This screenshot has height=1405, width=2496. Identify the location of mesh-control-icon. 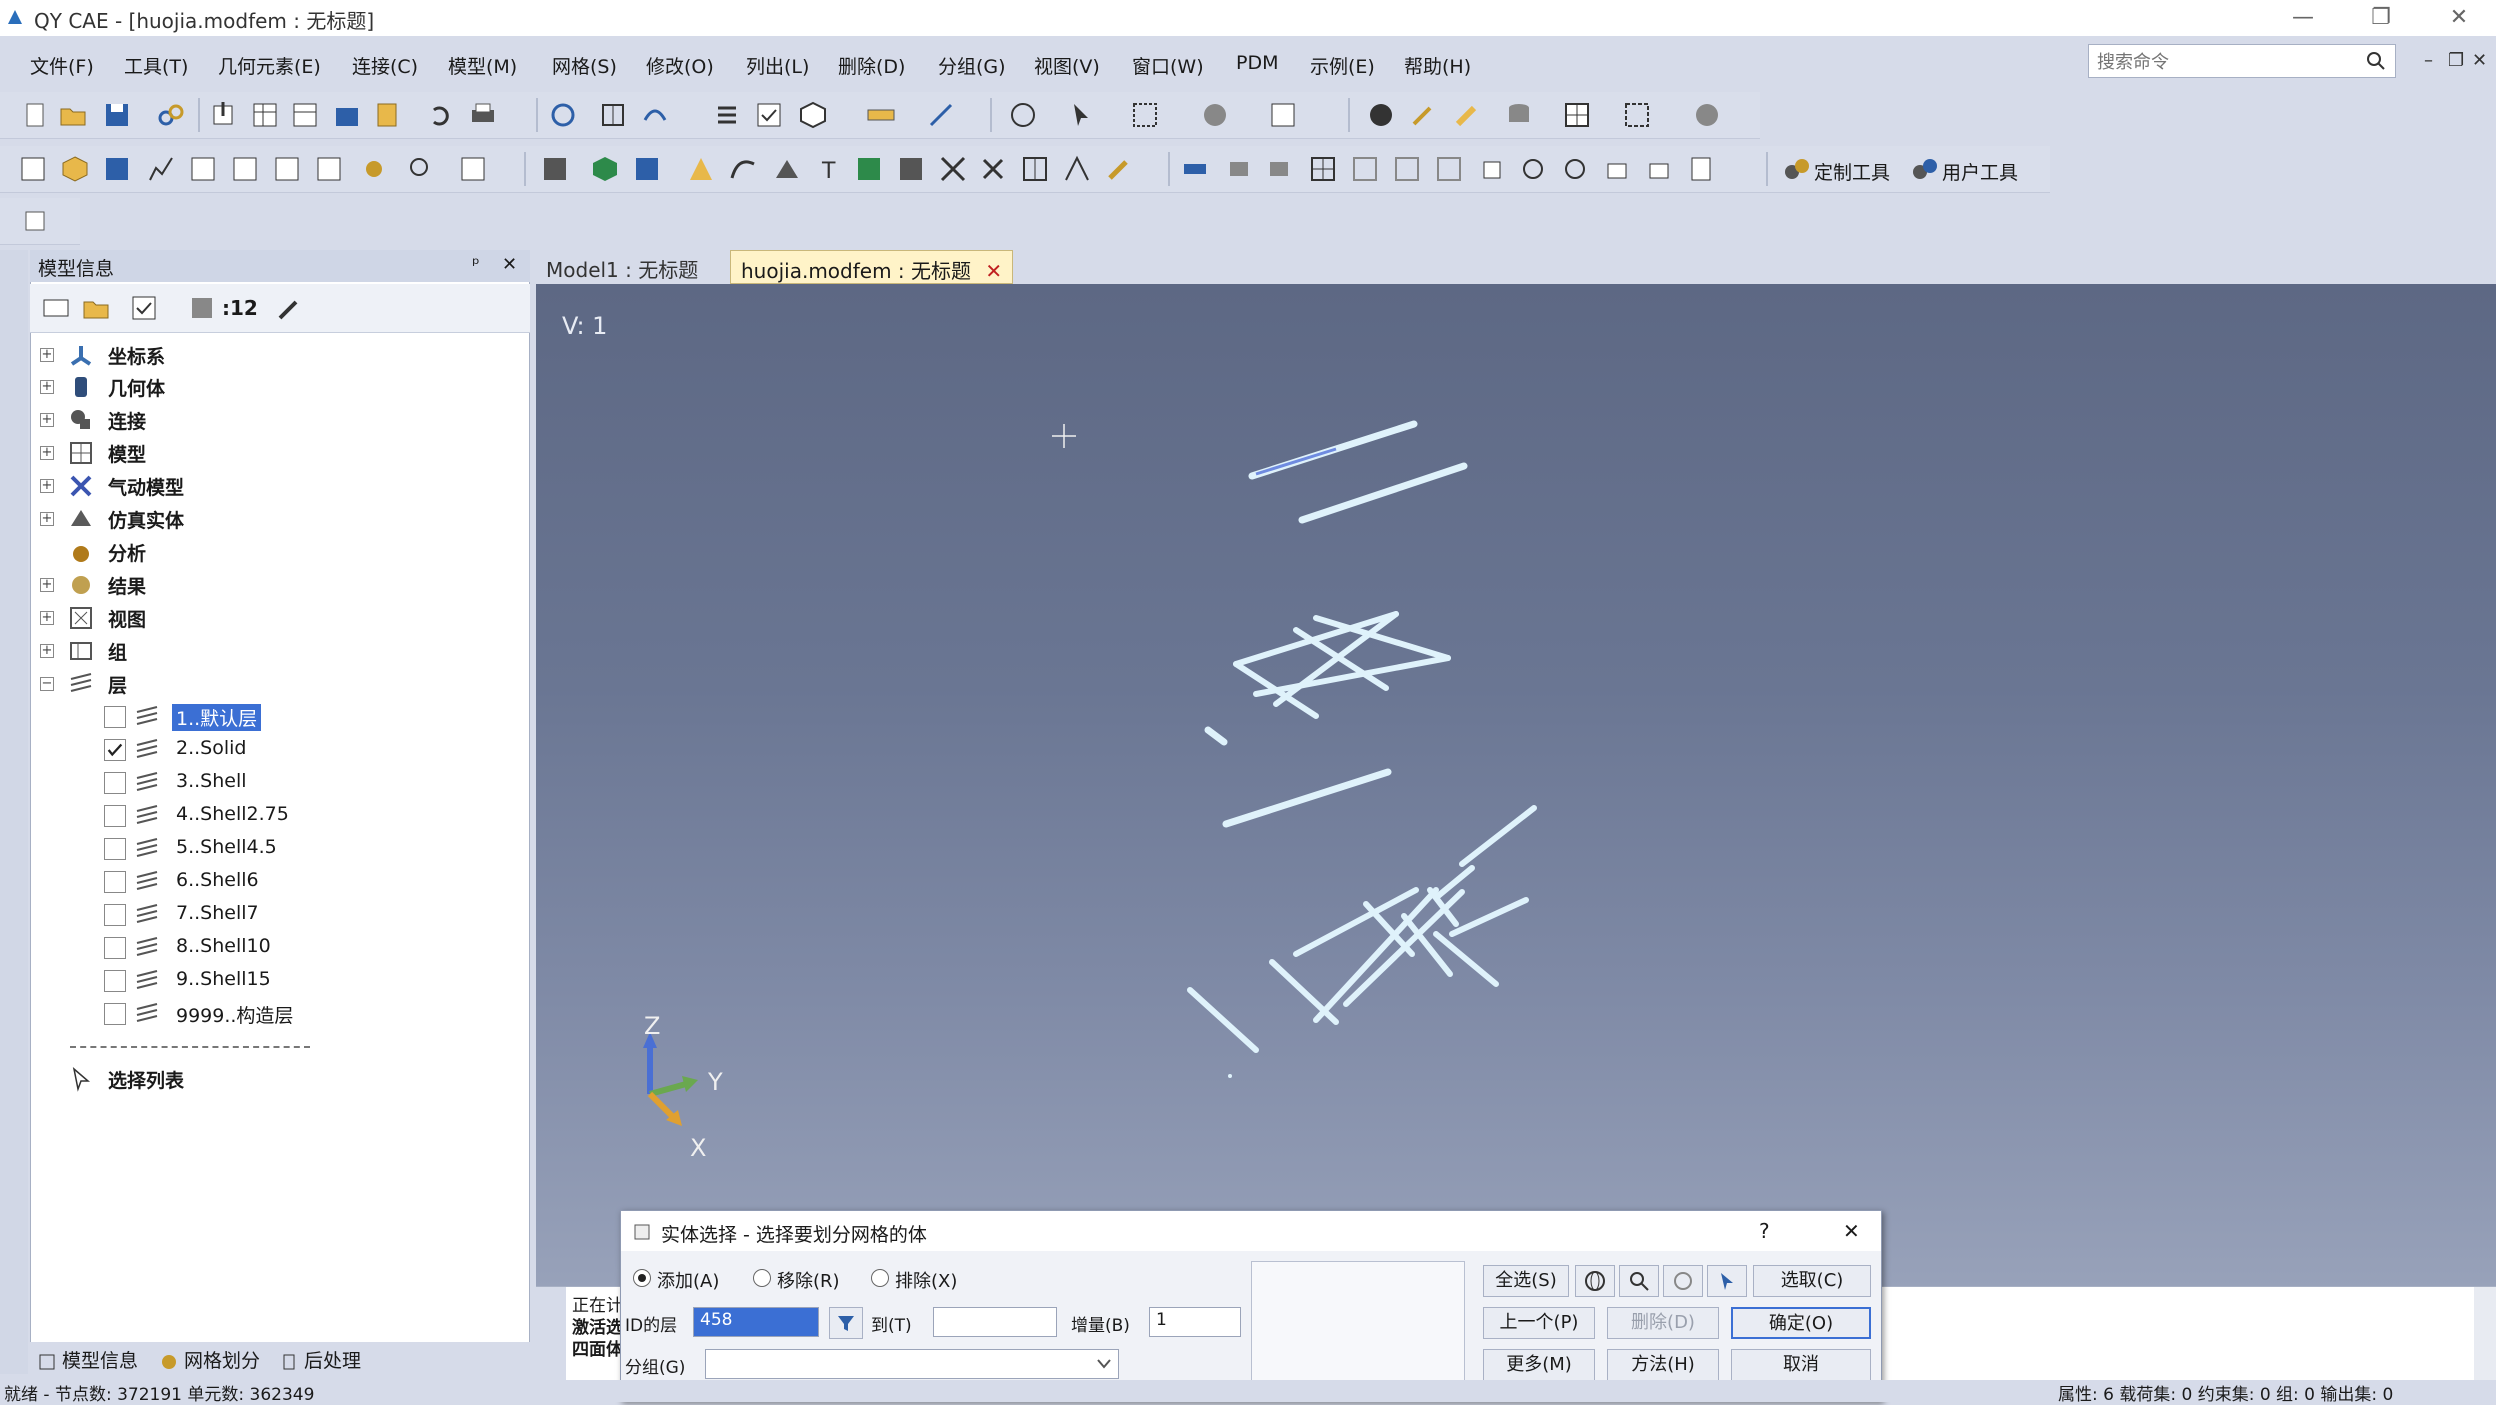
(647, 169).